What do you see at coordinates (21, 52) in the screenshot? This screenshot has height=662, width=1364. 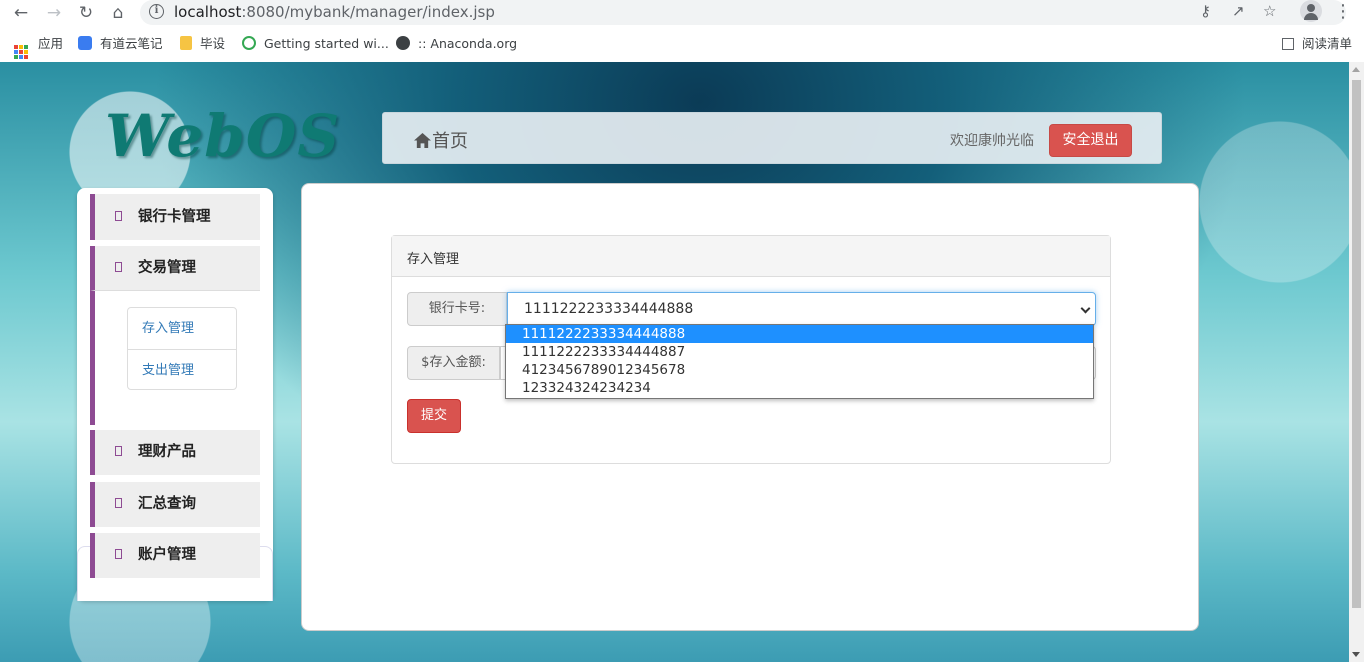 I see `apps-grid-icon` at bounding box center [21, 52].